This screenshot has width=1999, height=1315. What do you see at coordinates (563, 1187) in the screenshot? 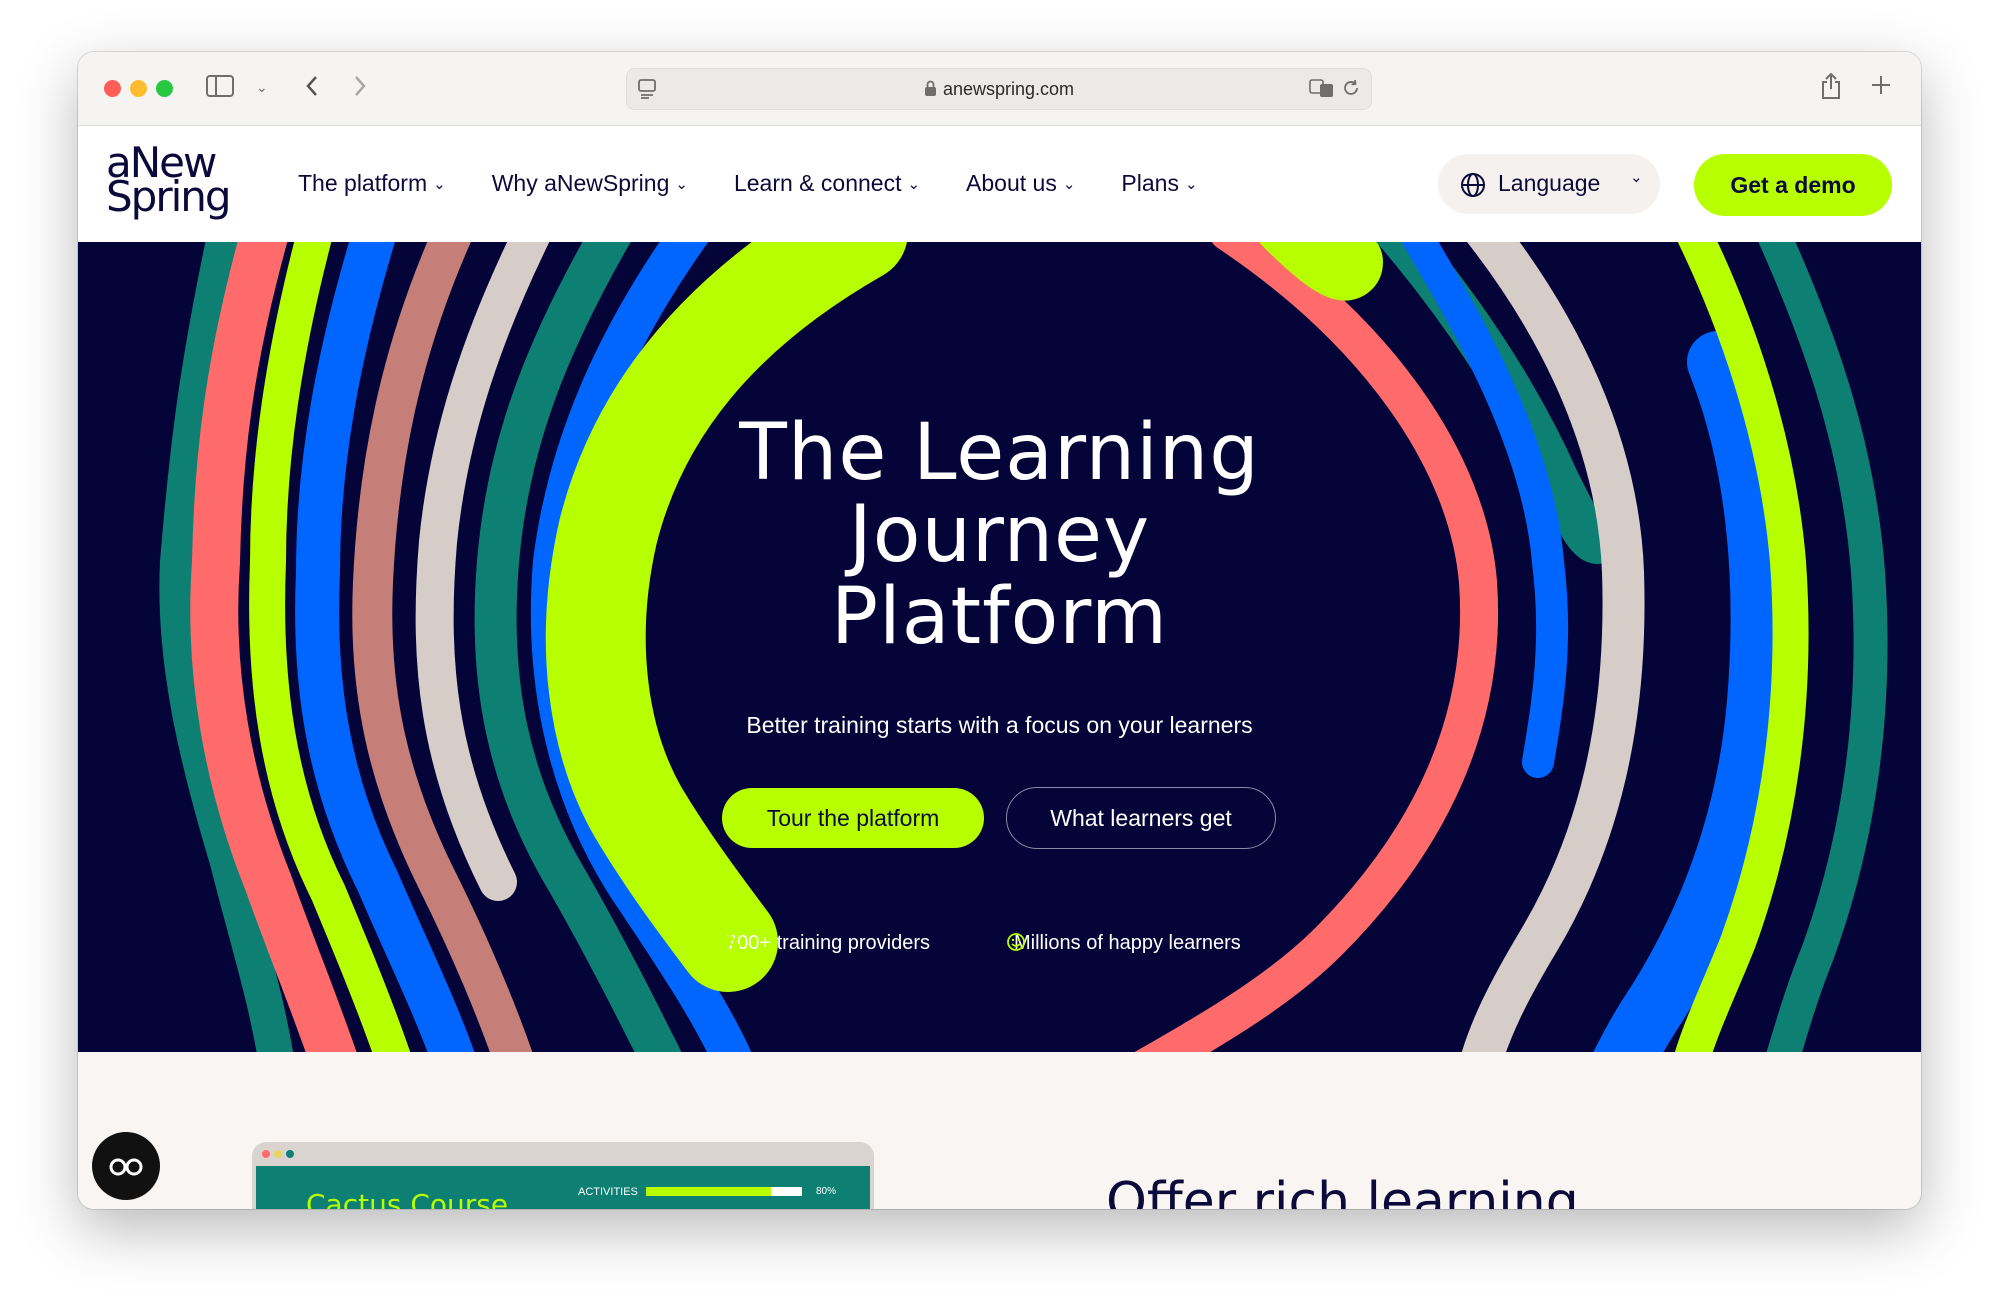
I see `course-preview-body: Cactus Course ACTIVITIES 80%` at bounding box center [563, 1187].